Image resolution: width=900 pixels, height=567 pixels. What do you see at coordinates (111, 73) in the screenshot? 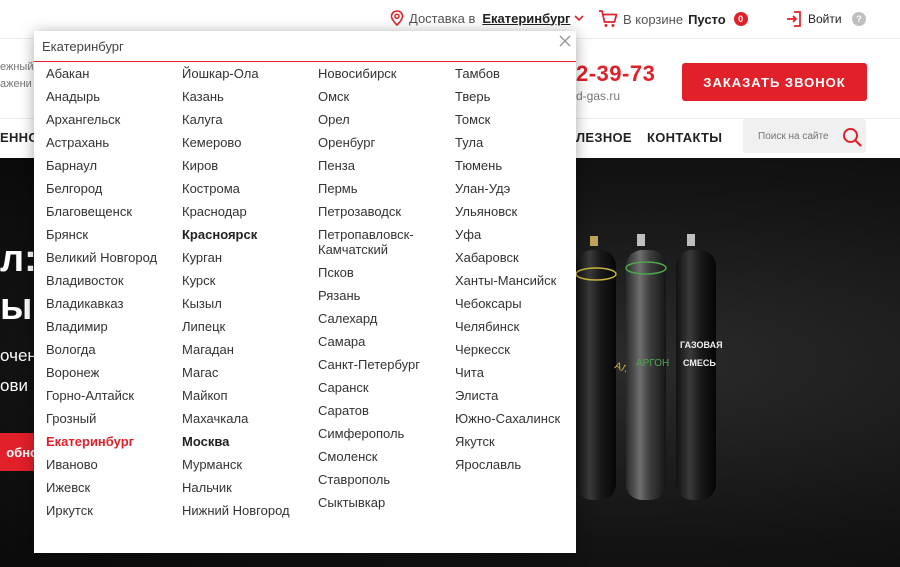
I see `city-link: Абакан` at bounding box center [111, 73].